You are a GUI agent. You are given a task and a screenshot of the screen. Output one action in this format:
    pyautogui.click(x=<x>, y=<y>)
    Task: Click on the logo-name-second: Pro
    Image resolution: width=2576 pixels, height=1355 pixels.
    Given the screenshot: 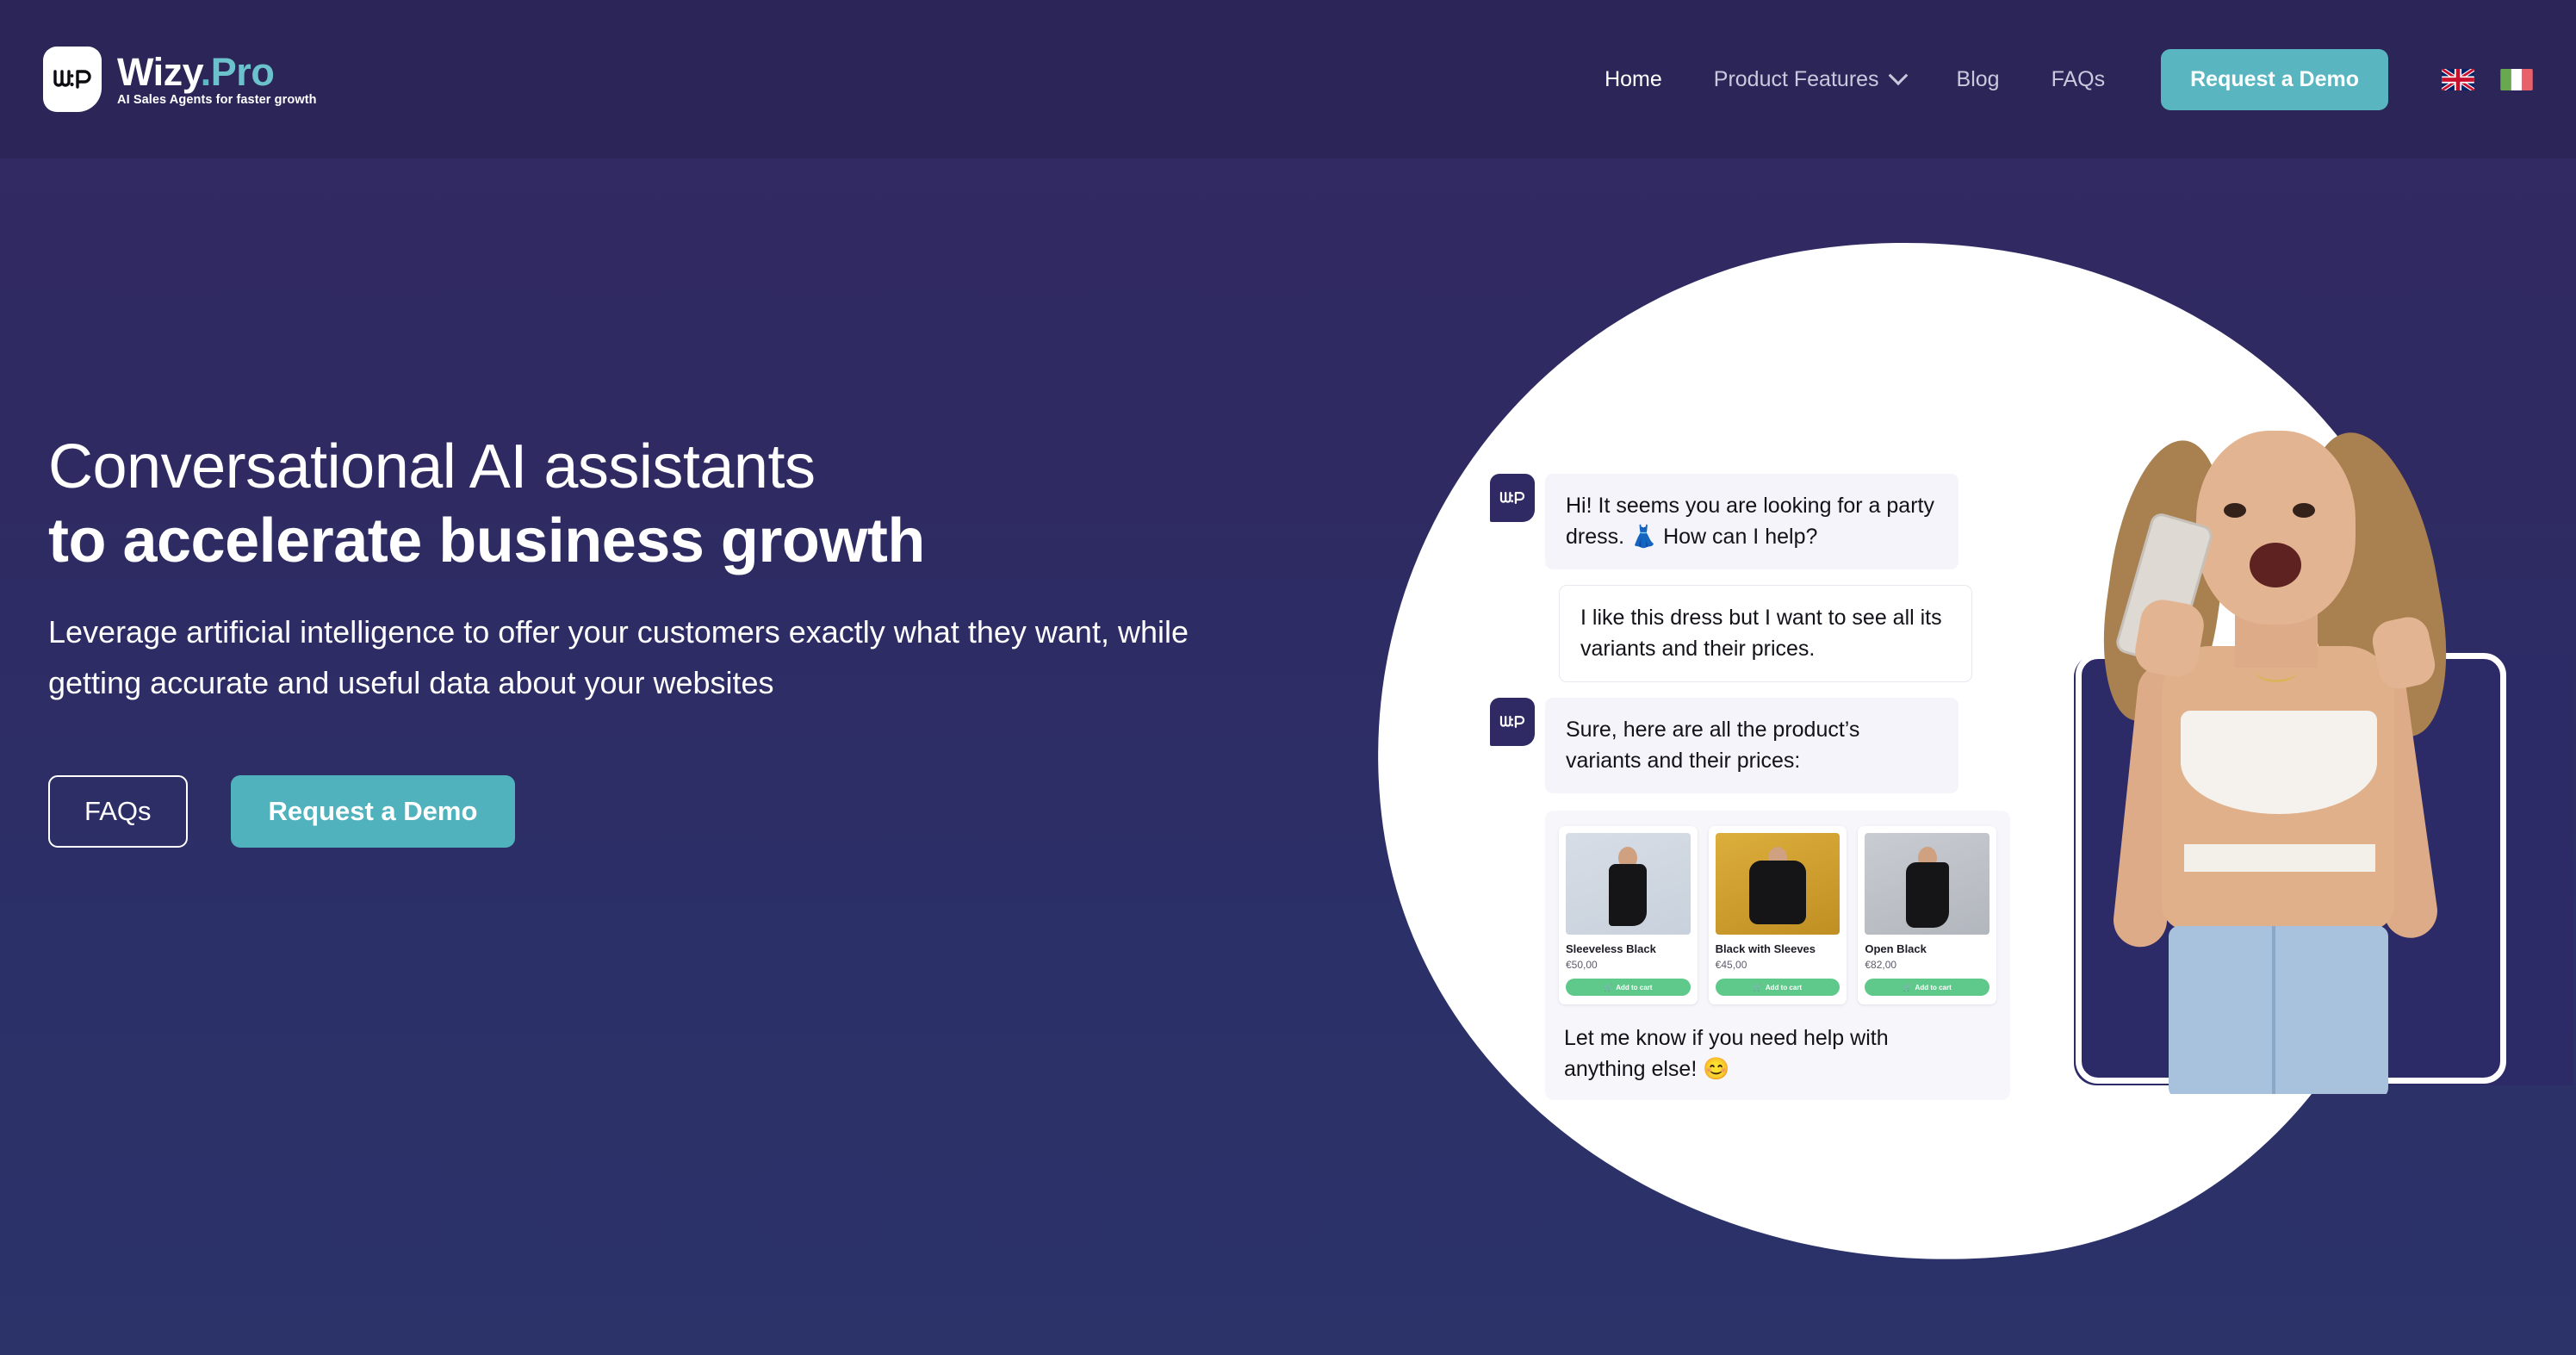 What is the action you would take?
    pyautogui.click(x=243, y=71)
    